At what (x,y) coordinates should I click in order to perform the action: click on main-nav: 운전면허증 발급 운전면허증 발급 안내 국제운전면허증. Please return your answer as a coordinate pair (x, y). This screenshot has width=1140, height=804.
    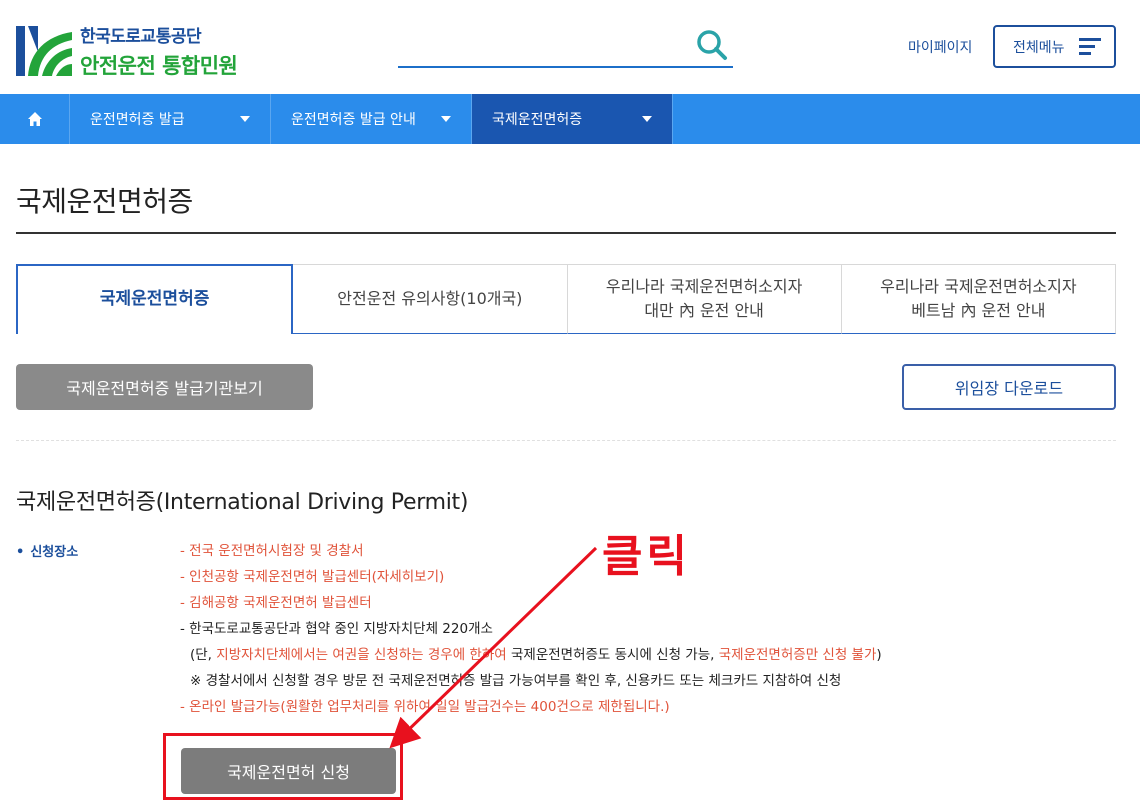
    Looking at the image, I should click on (570, 119).